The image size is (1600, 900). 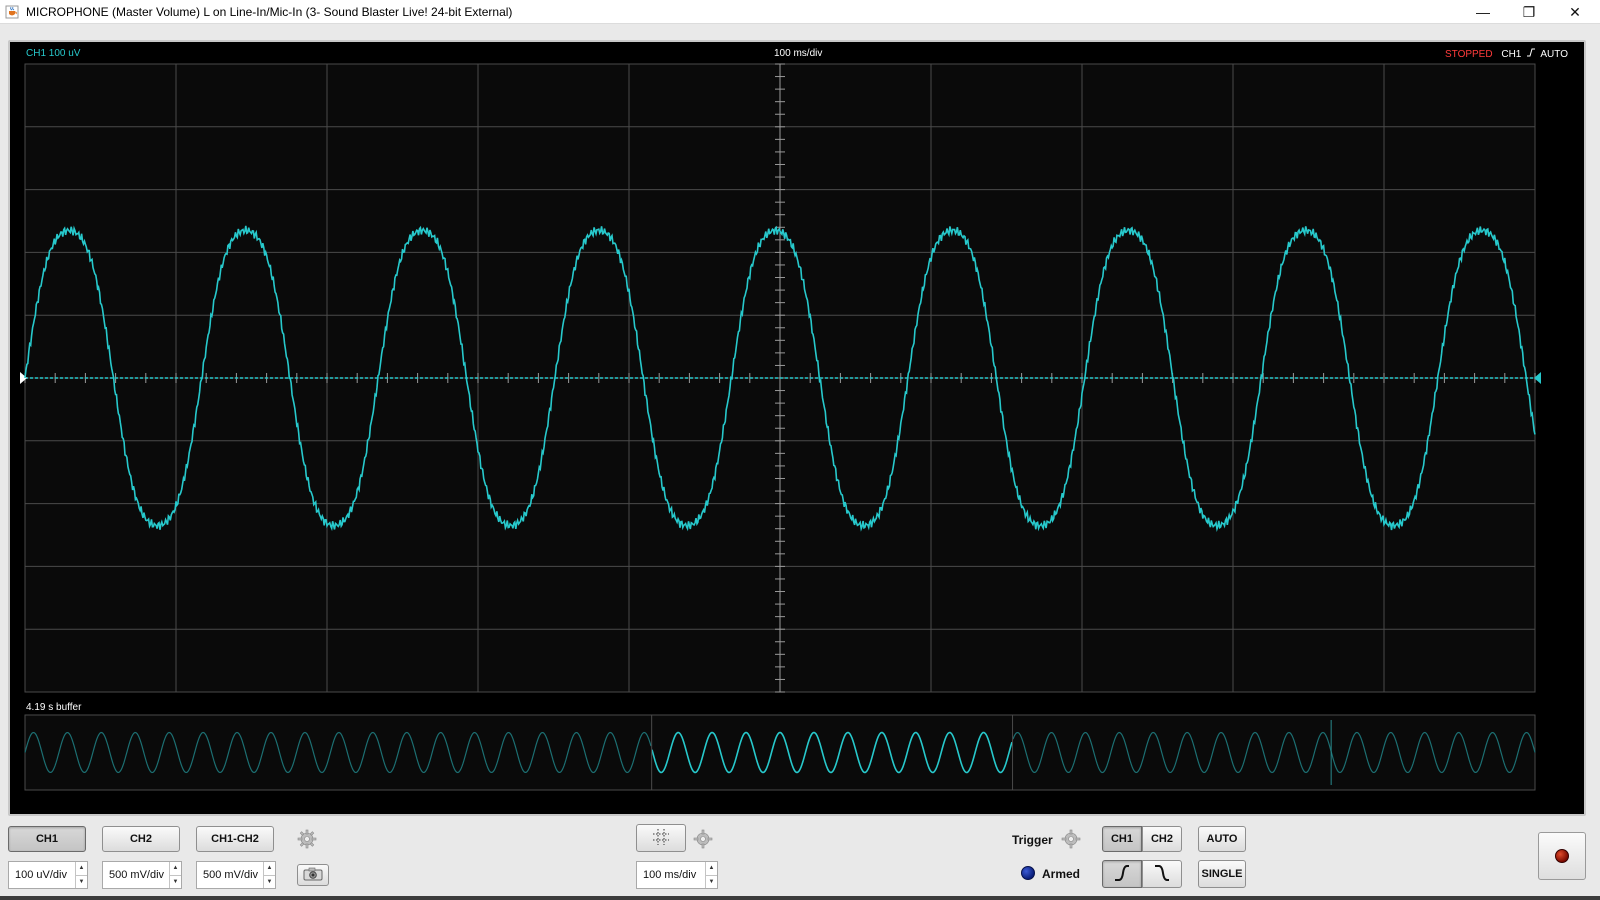 I want to click on single-button: SINGLE, so click(x=1222, y=874).